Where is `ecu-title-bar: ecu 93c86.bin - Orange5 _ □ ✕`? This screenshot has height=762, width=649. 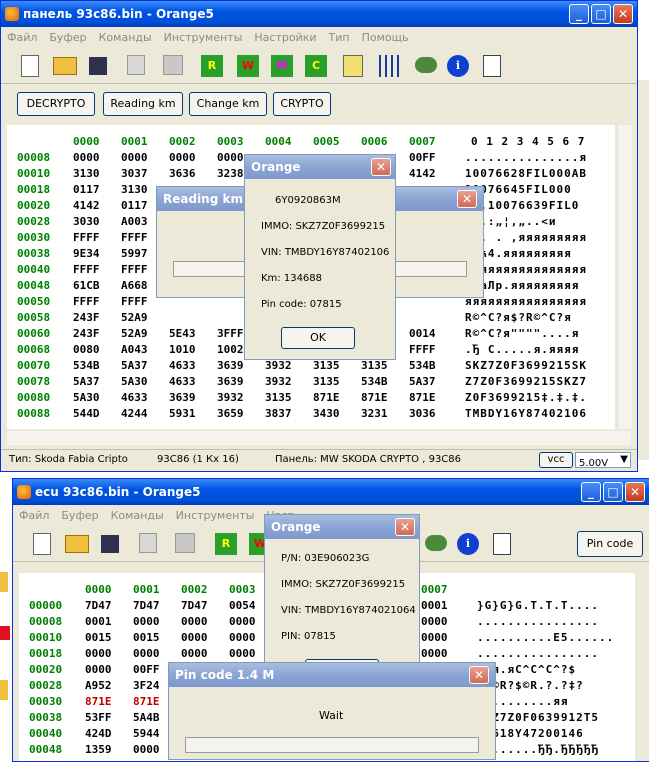 ecu-title-bar: ecu 93c86.bin - Orange5 _ □ ✕ is located at coordinates (331, 492).